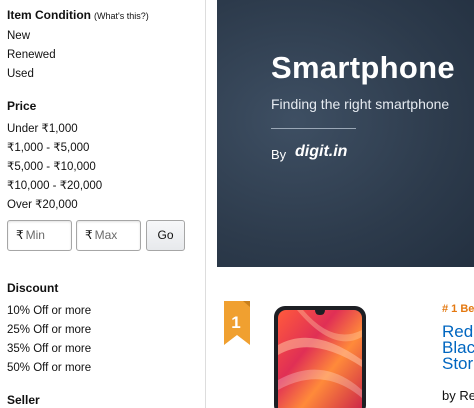 The width and height of the screenshot is (474, 408). I want to click on item-condition-title: Item Condition (What's this?), so click(78, 15).